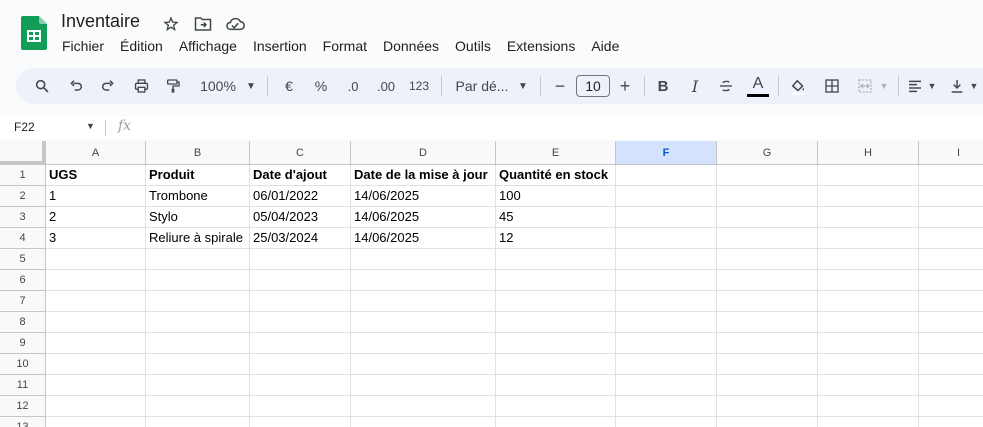 The width and height of the screenshot is (983, 427). I want to click on merge-chevron-down-icon: ▼, so click(884, 86).